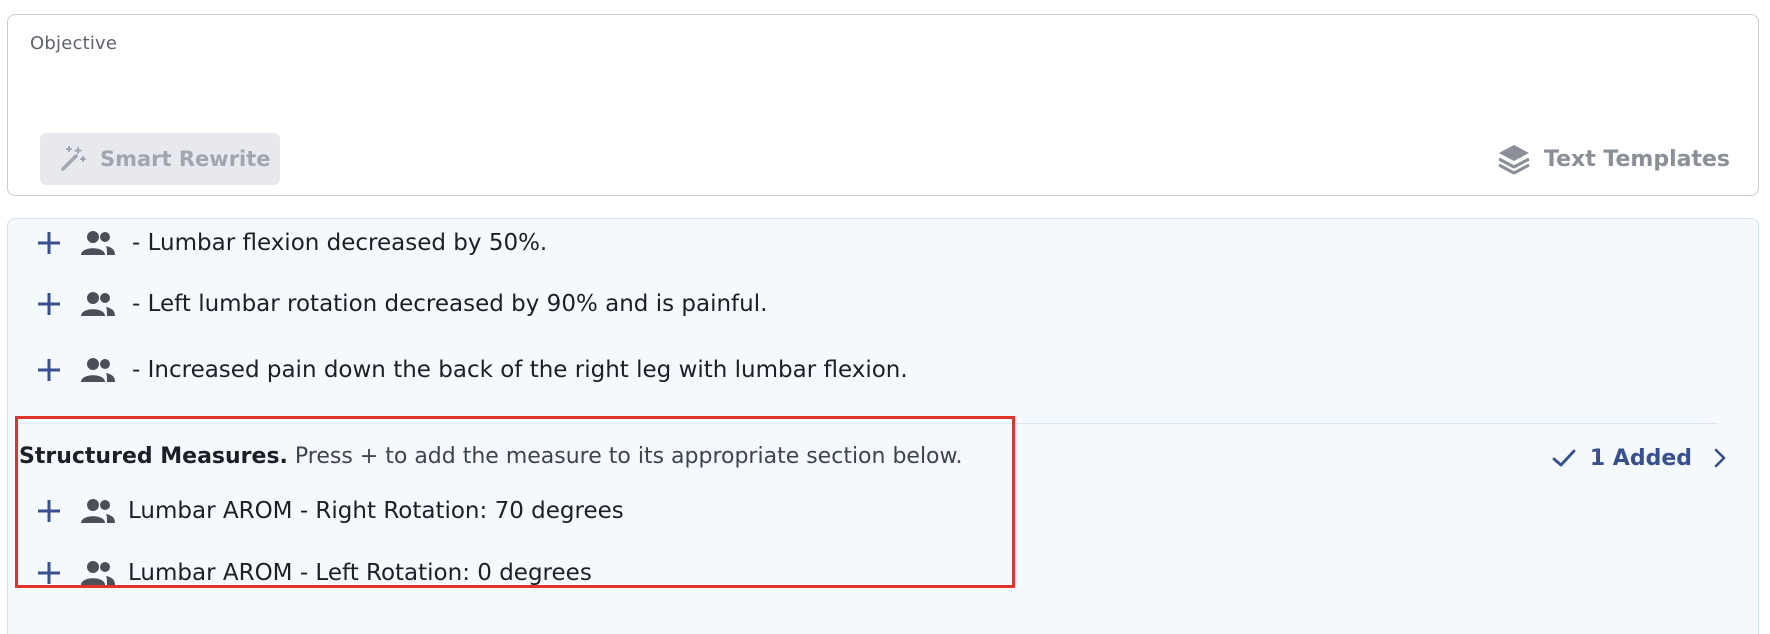  What do you see at coordinates (74, 43) in the screenshot?
I see `objective-label: Objective` at bounding box center [74, 43].